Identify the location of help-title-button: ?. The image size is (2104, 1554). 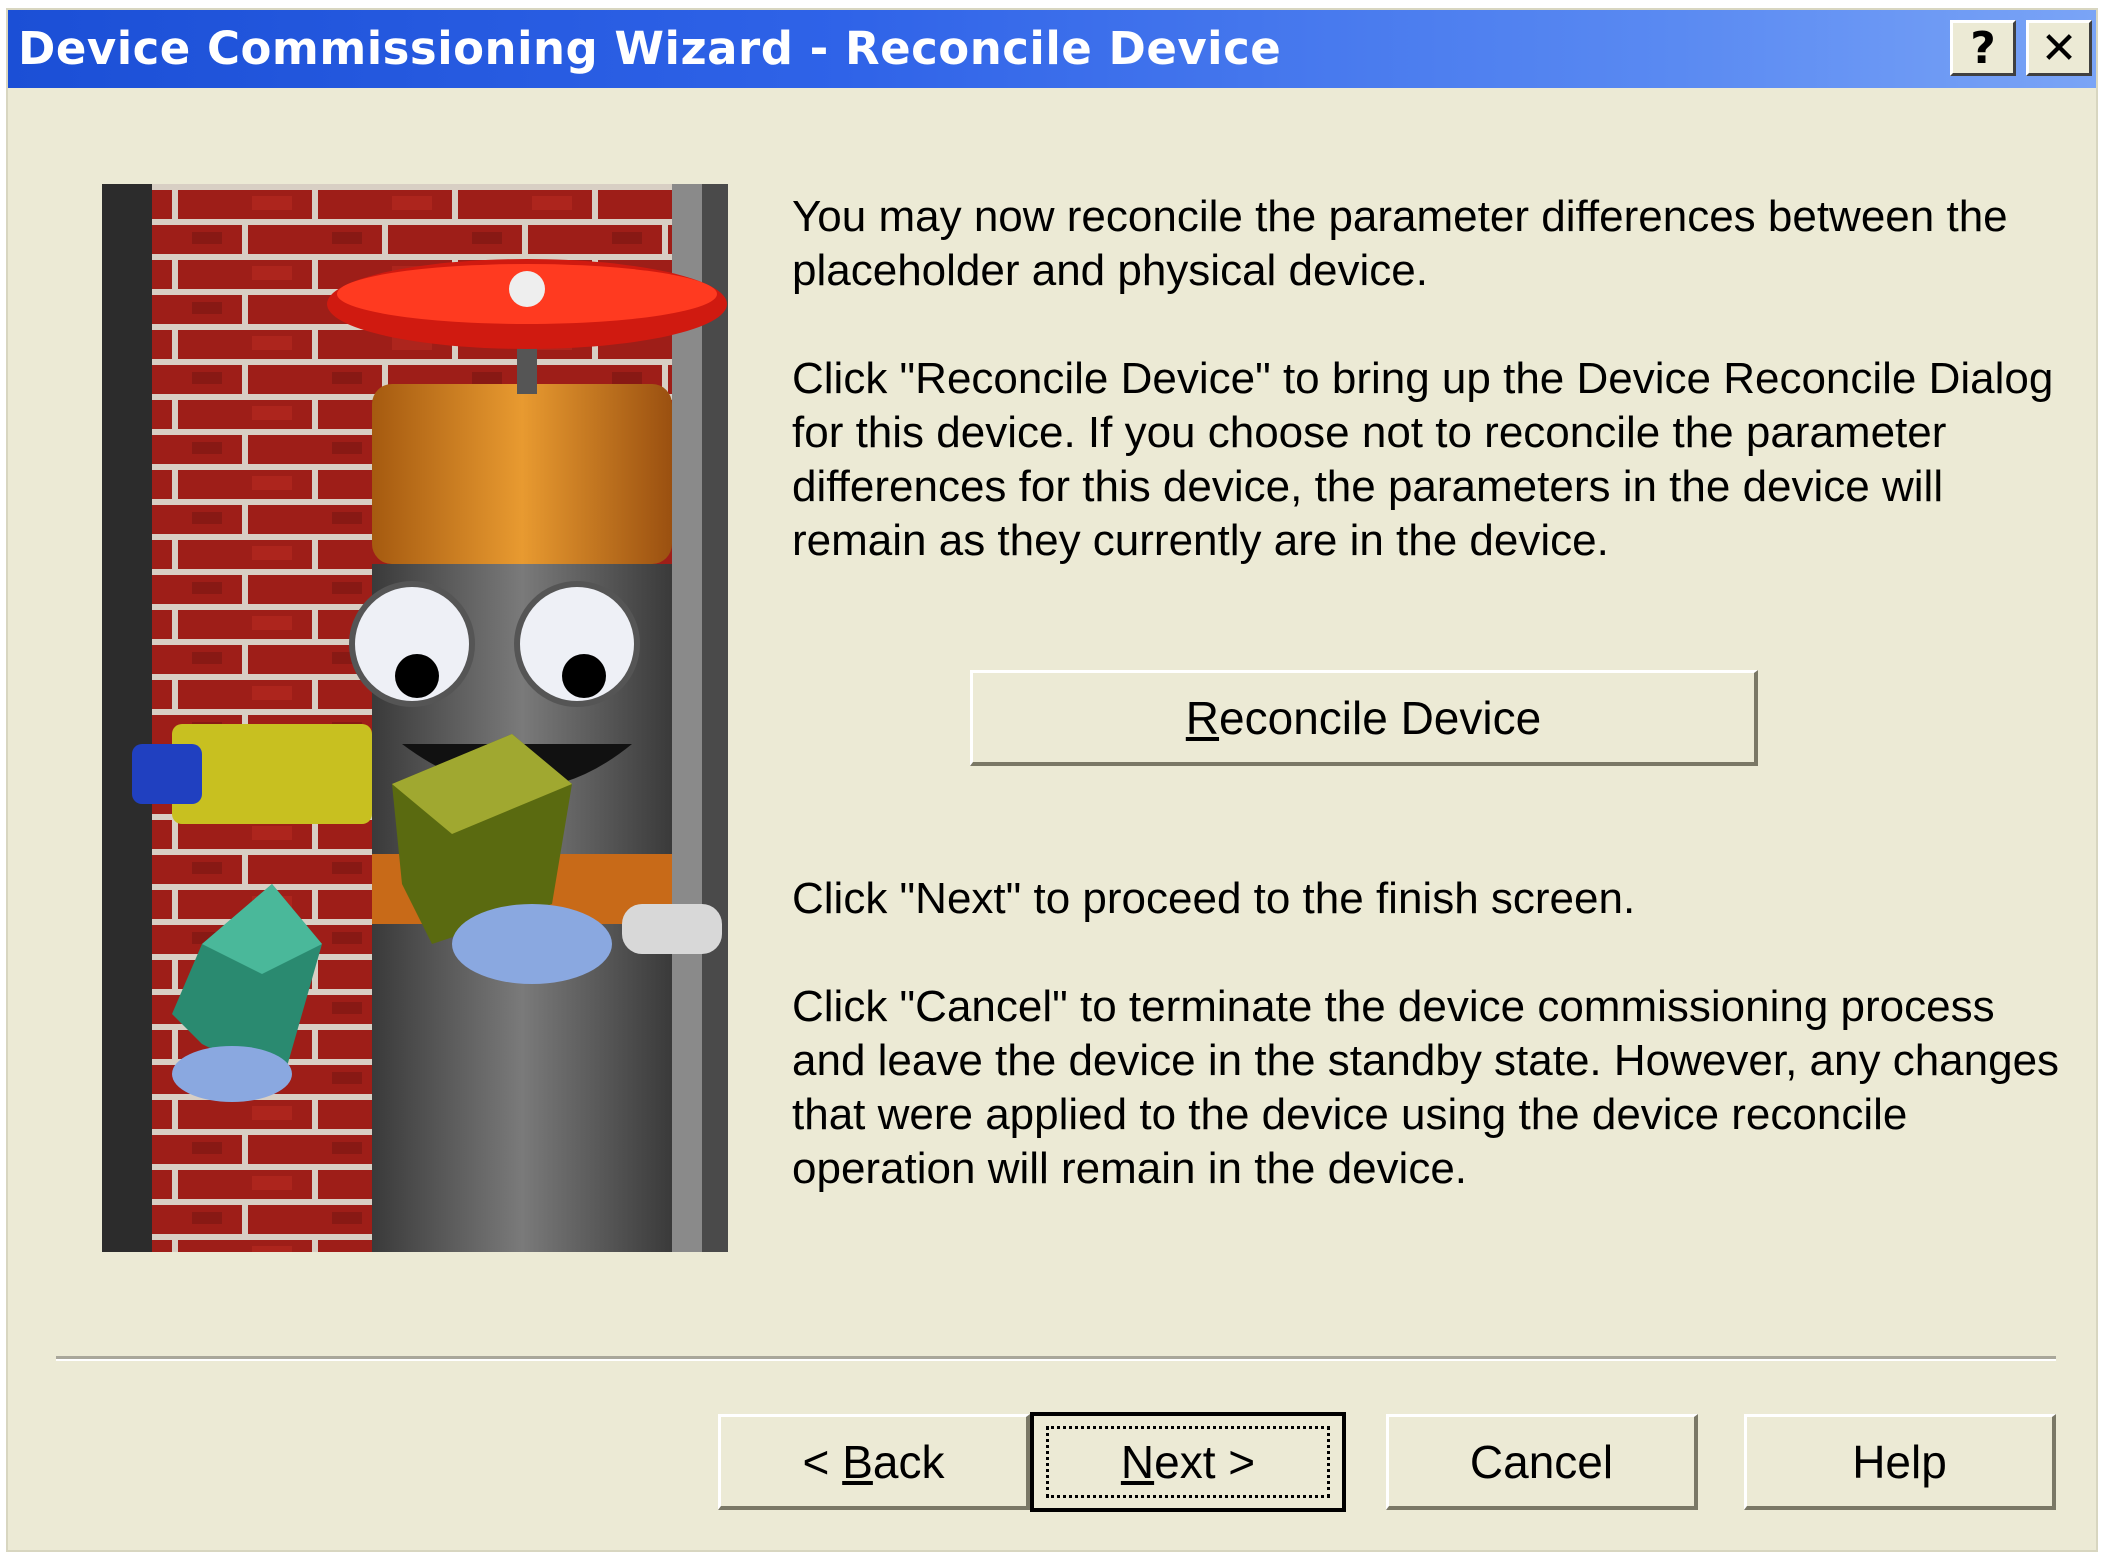
(1983, 48).